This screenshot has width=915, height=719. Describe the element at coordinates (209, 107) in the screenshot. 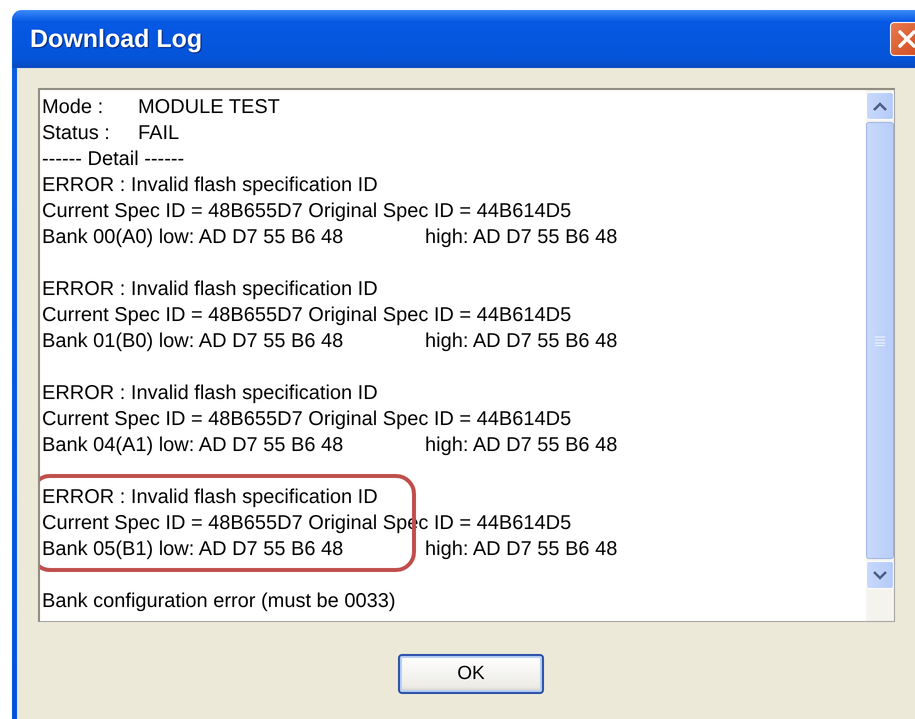

I see `log-value: MODULE TEST` at that location.